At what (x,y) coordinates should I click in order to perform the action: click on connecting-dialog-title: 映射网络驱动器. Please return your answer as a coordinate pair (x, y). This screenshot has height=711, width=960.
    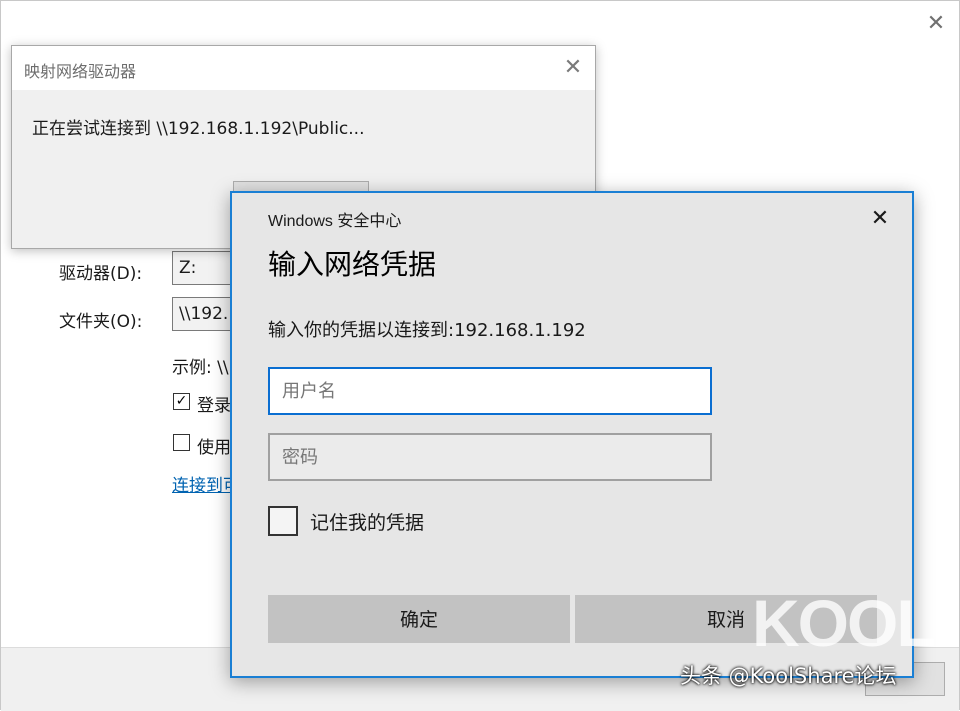
    Looking at the image, I should click on (80, 71).